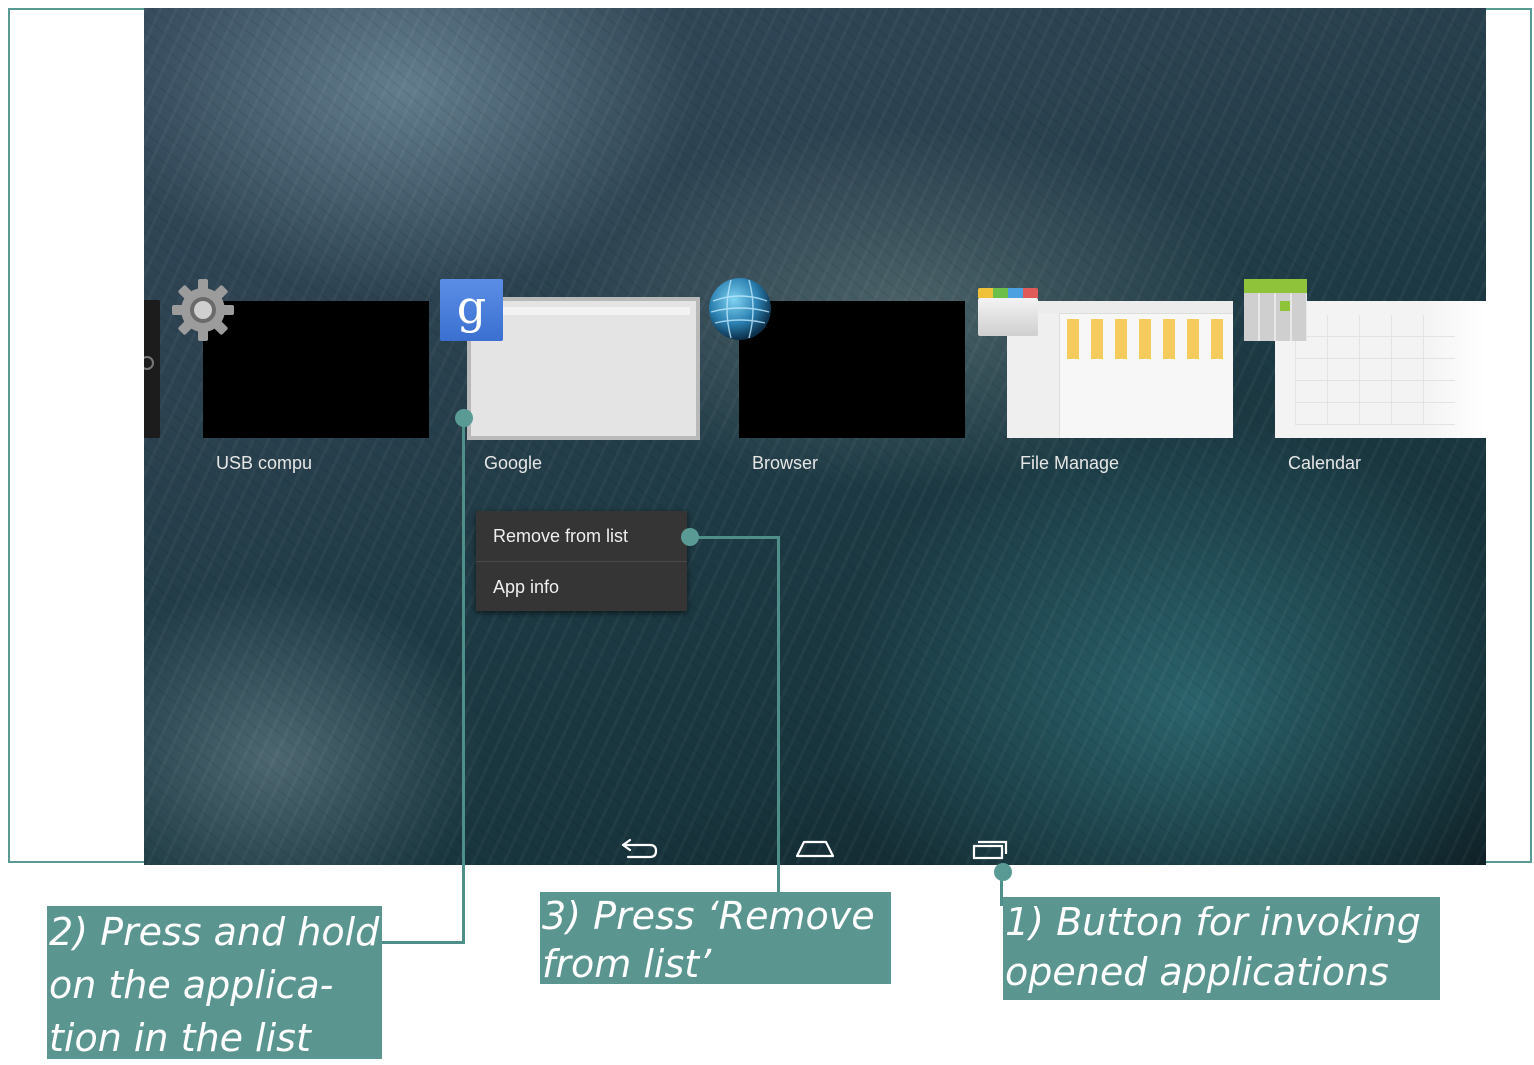 This screenshot has height=1065, width=1534. Describe the element at coordinates (471, 310) in the screenshot. I see `google-icon: g` at that location.